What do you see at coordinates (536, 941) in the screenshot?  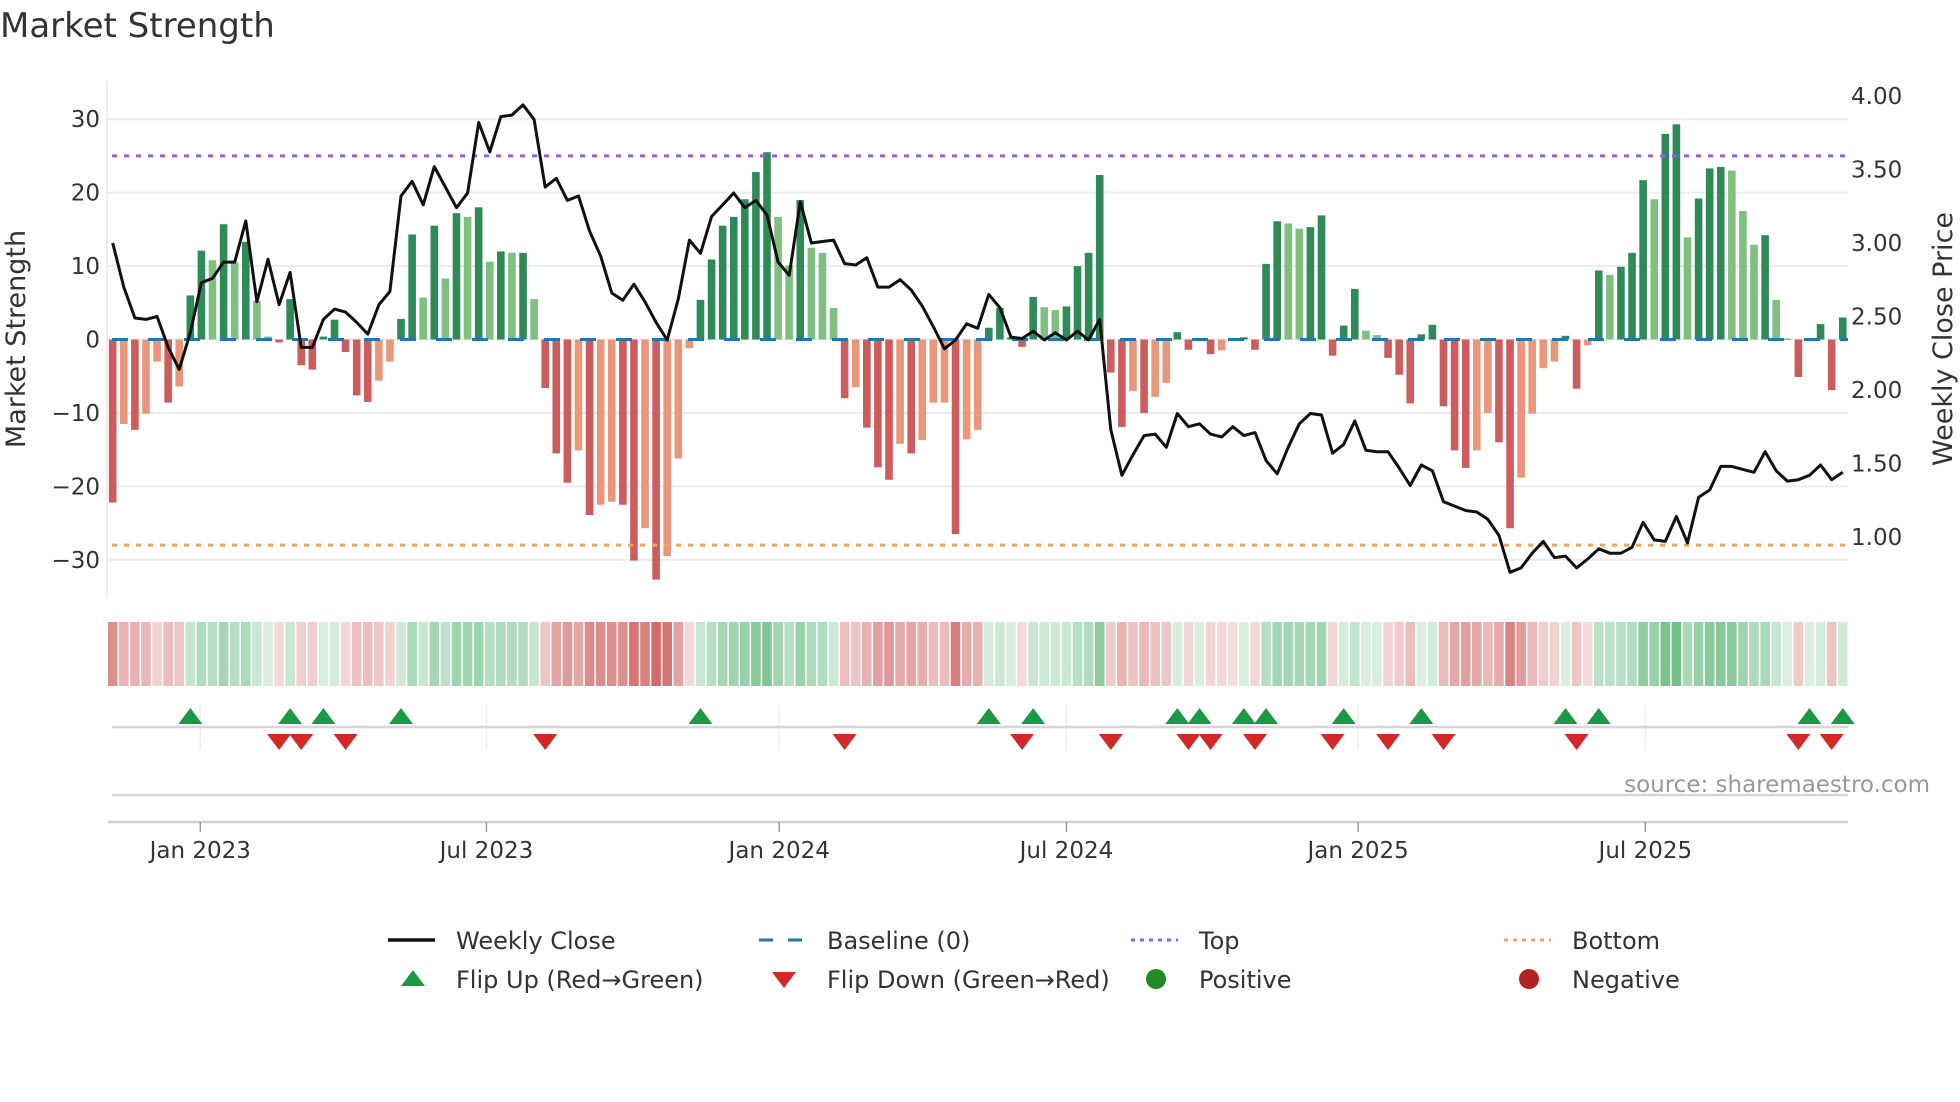 I see `legend-label: Weekly Close` at bounding box center [536, 941].